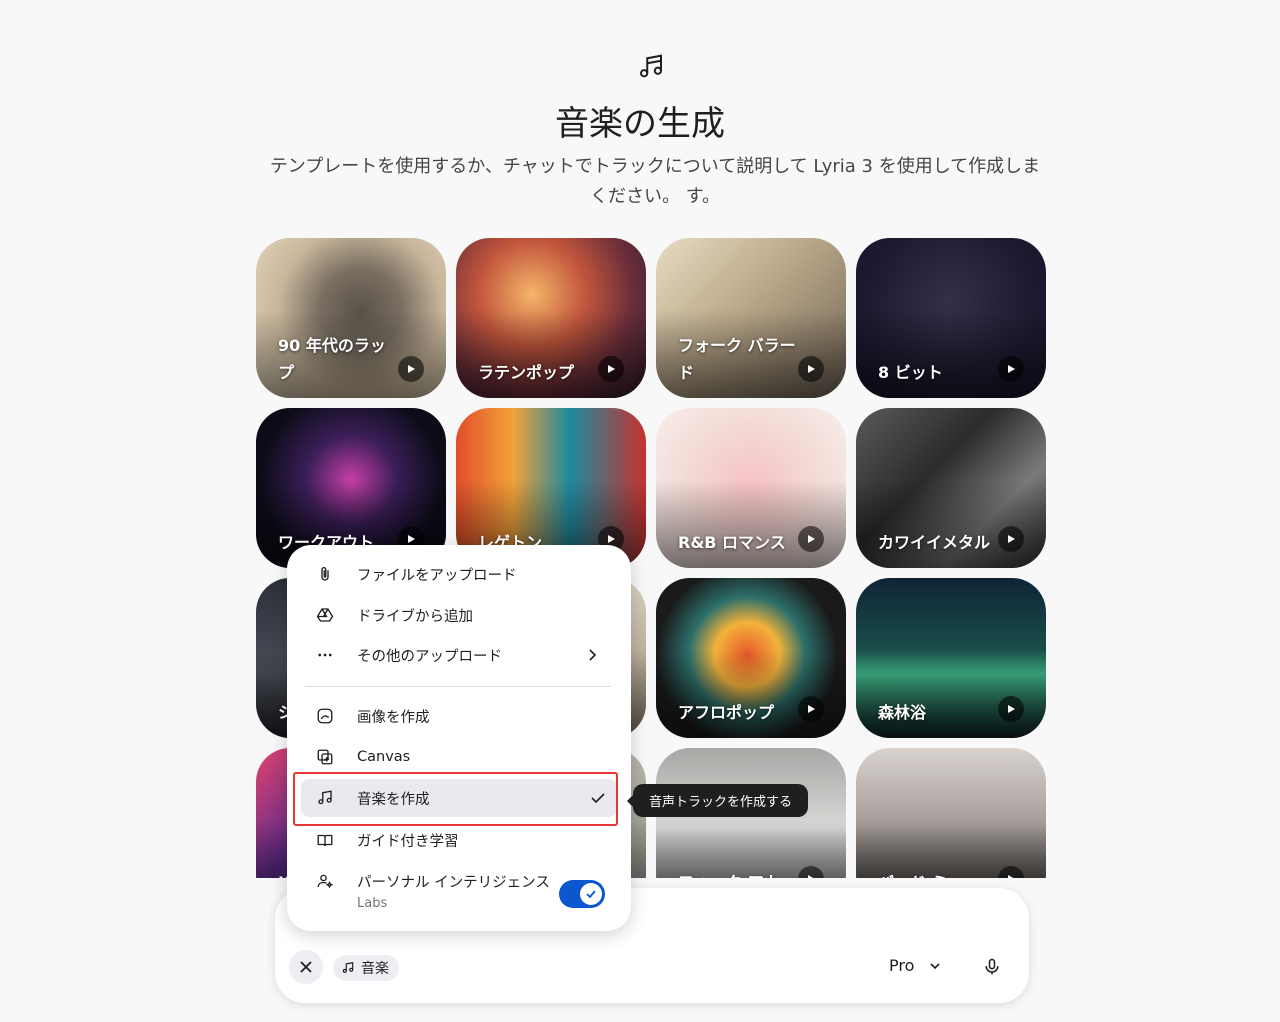  Describe the element at coordinates (526, 372) in the screenshot. I see `template-label: ラテンポップ` at that location.